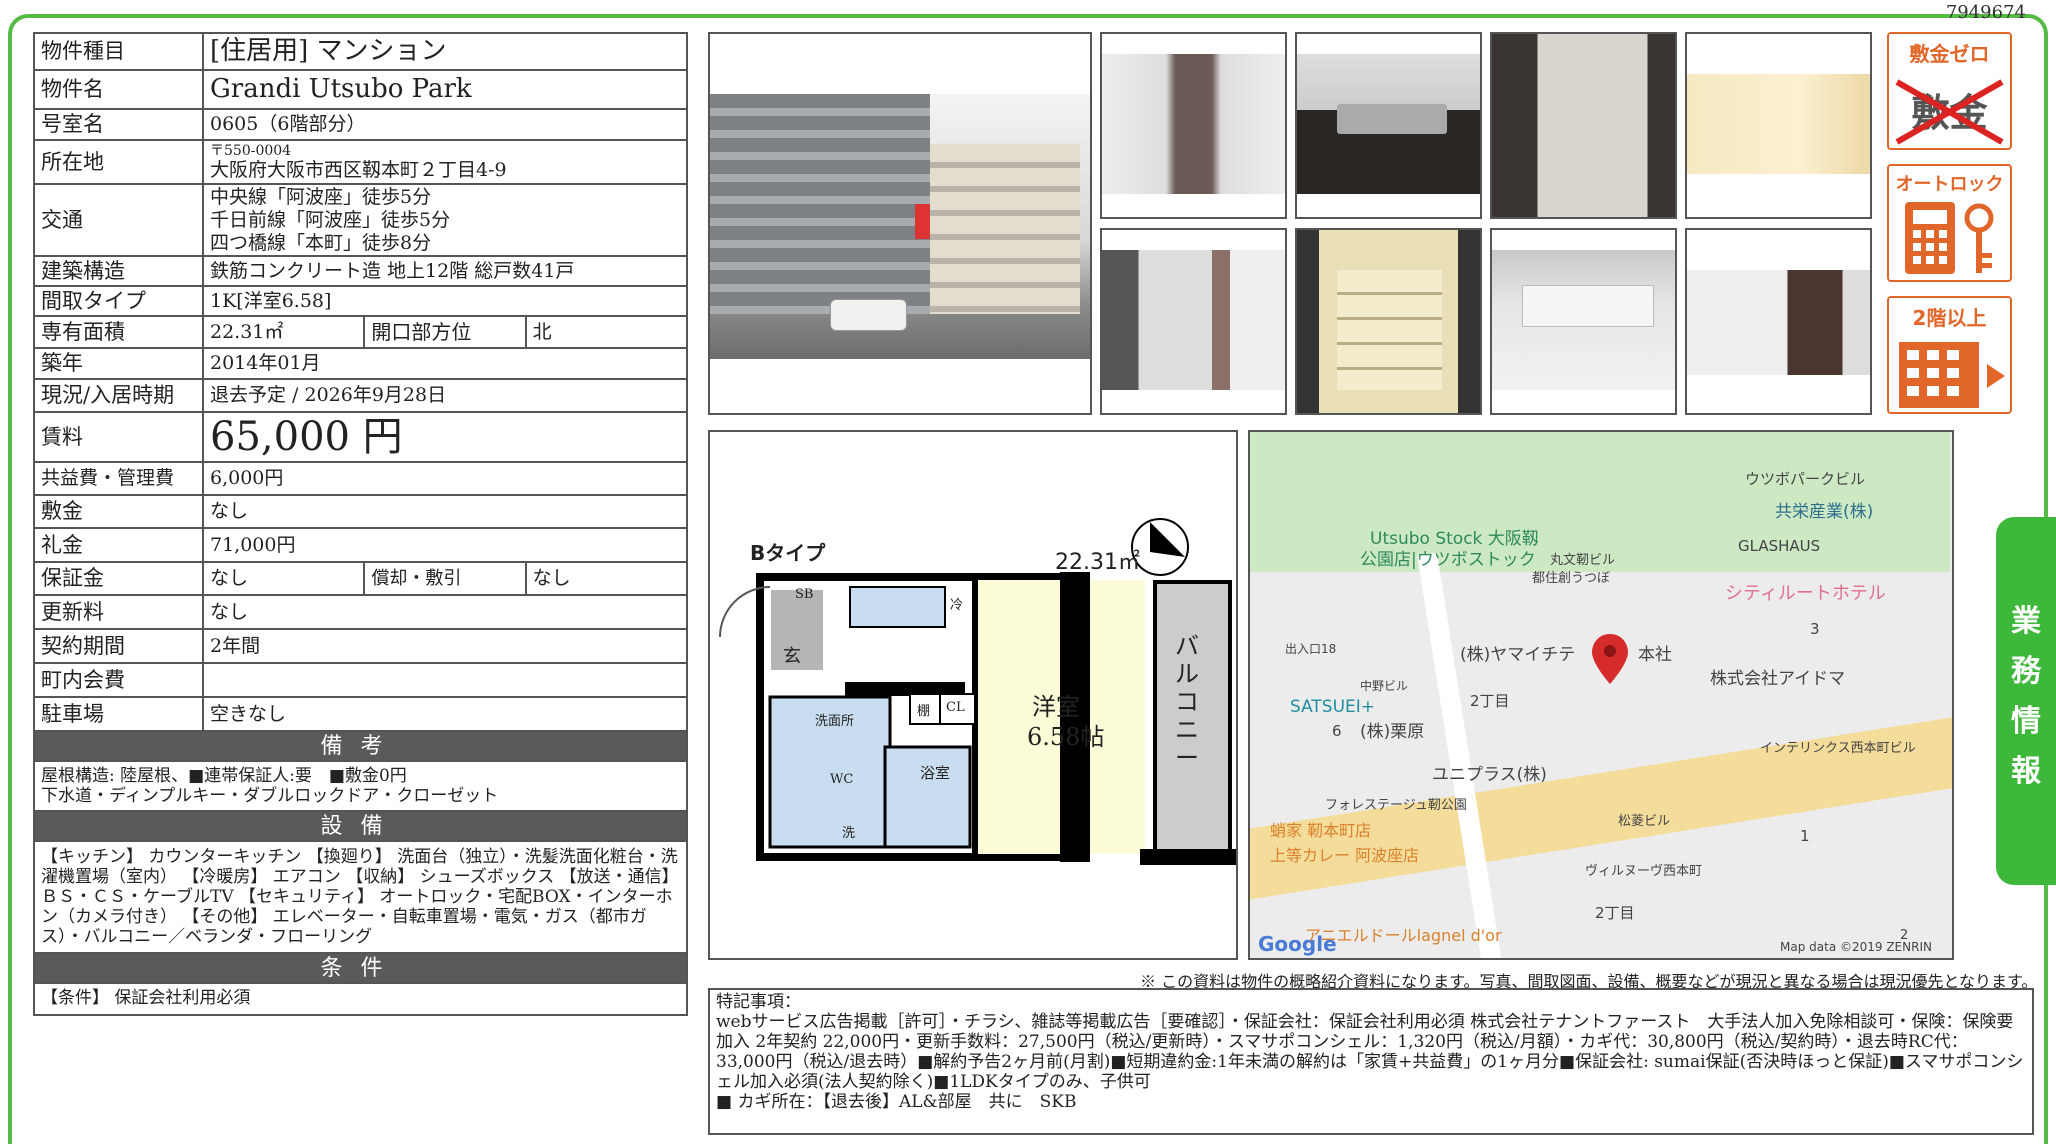 This screenshot has width=2056, height=1144. What do you see at coordinates (118, 646) in the screenshot?
I see `contract-label: 契約期間` at bounding box center [118, 646].